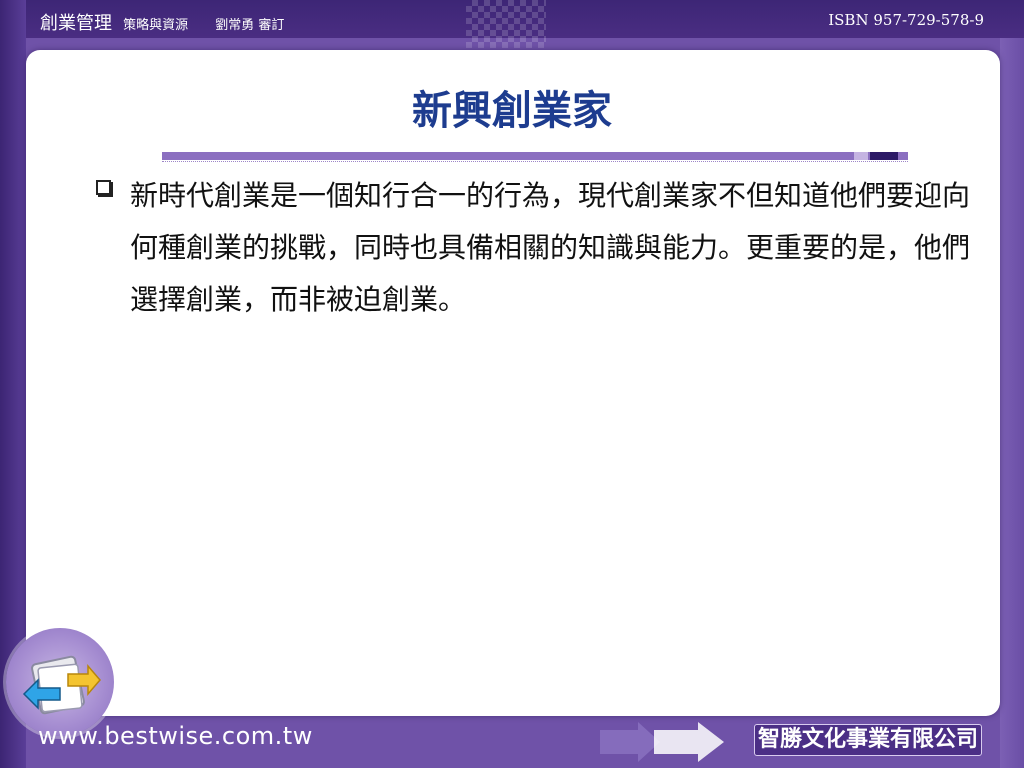 This screenshot has height=768, width=1024. I want to click on book-subtitle: 策略與資源, so click(156, 25).